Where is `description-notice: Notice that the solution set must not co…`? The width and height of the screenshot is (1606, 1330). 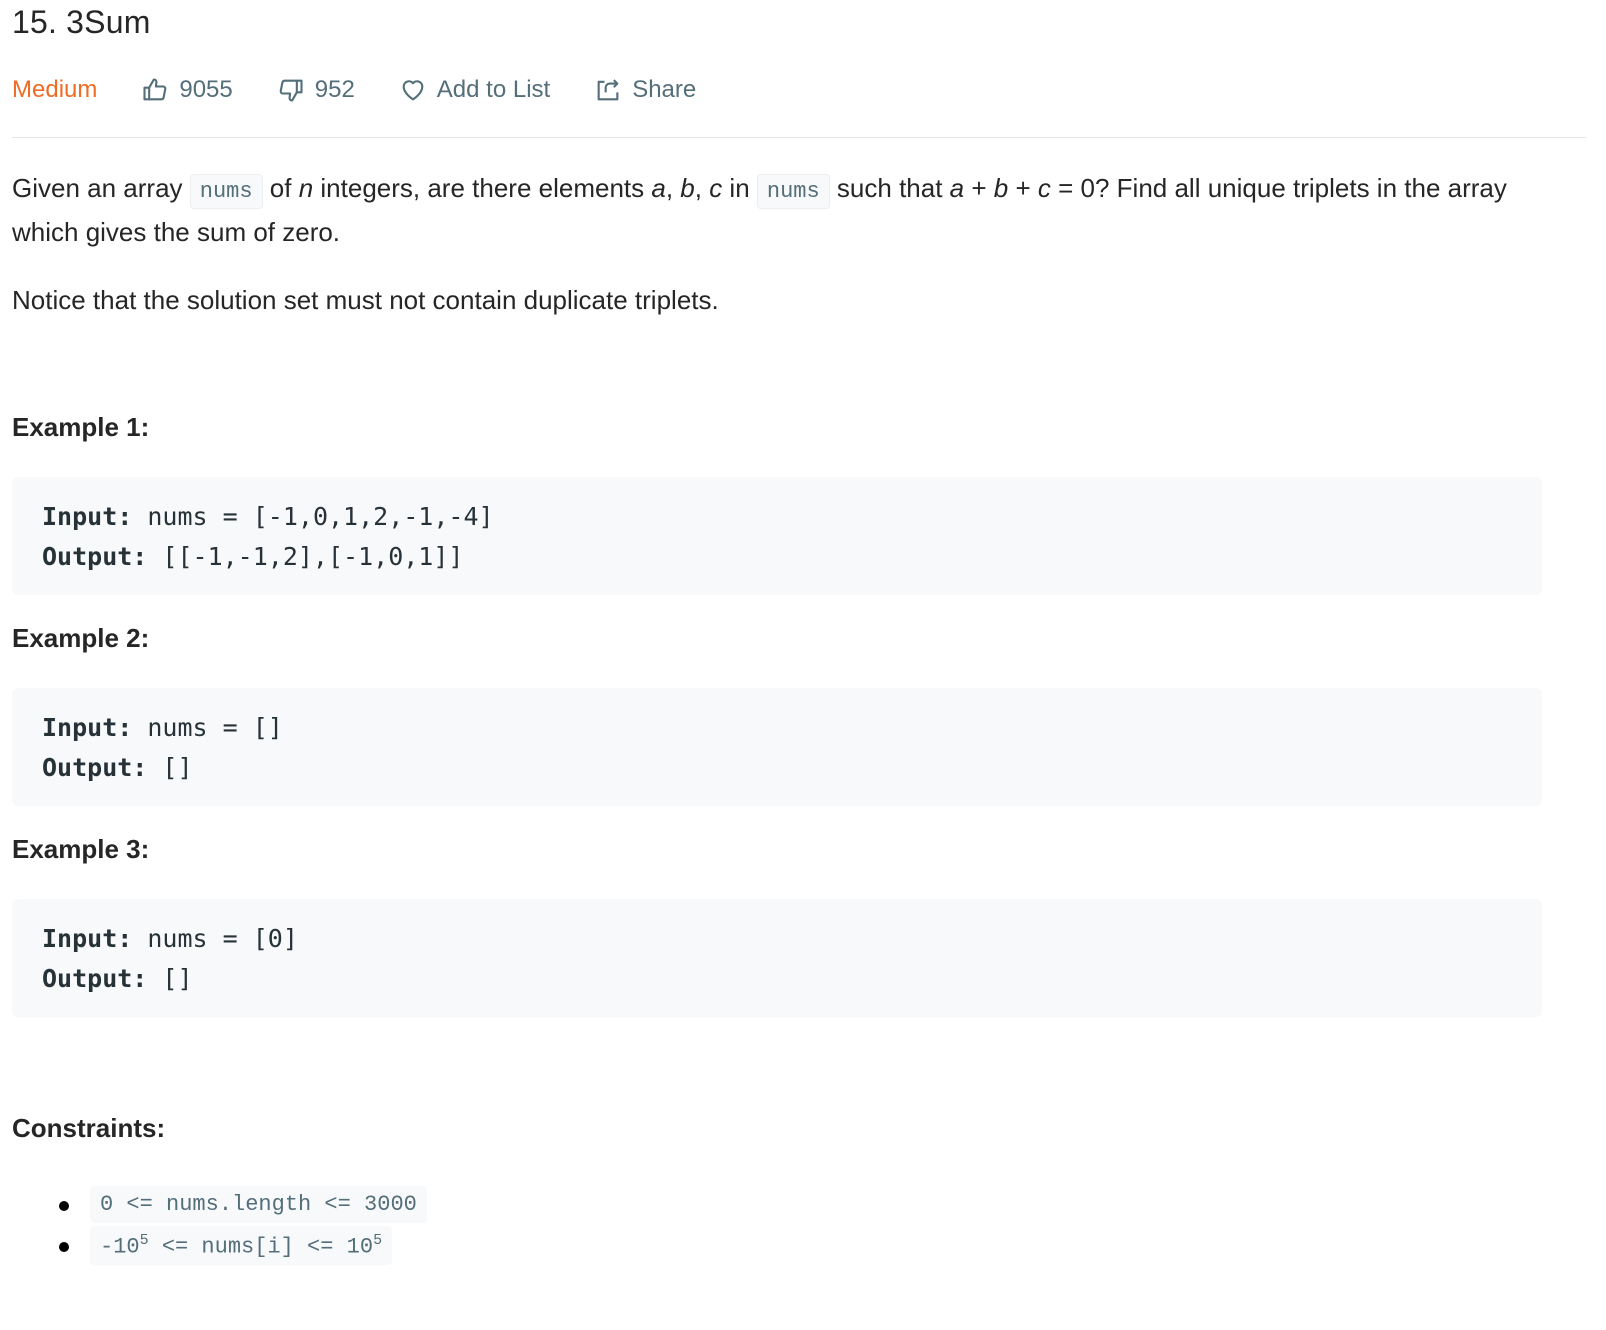 description-notice: Notice that the solution set must not co… is located at coordinates (365, 300).